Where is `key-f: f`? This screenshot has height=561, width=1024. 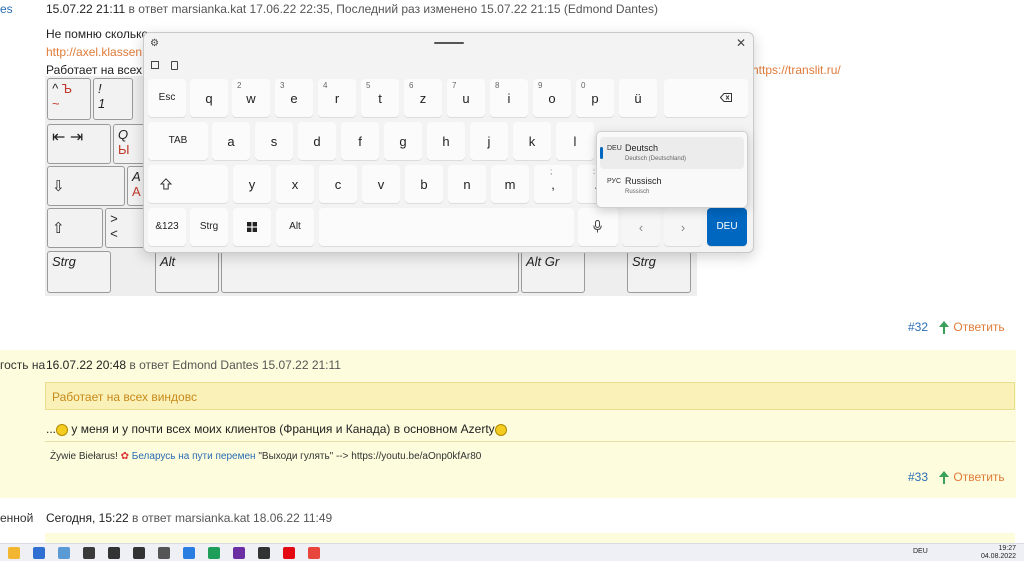
key-f: f is located at coordinates (360, 141).